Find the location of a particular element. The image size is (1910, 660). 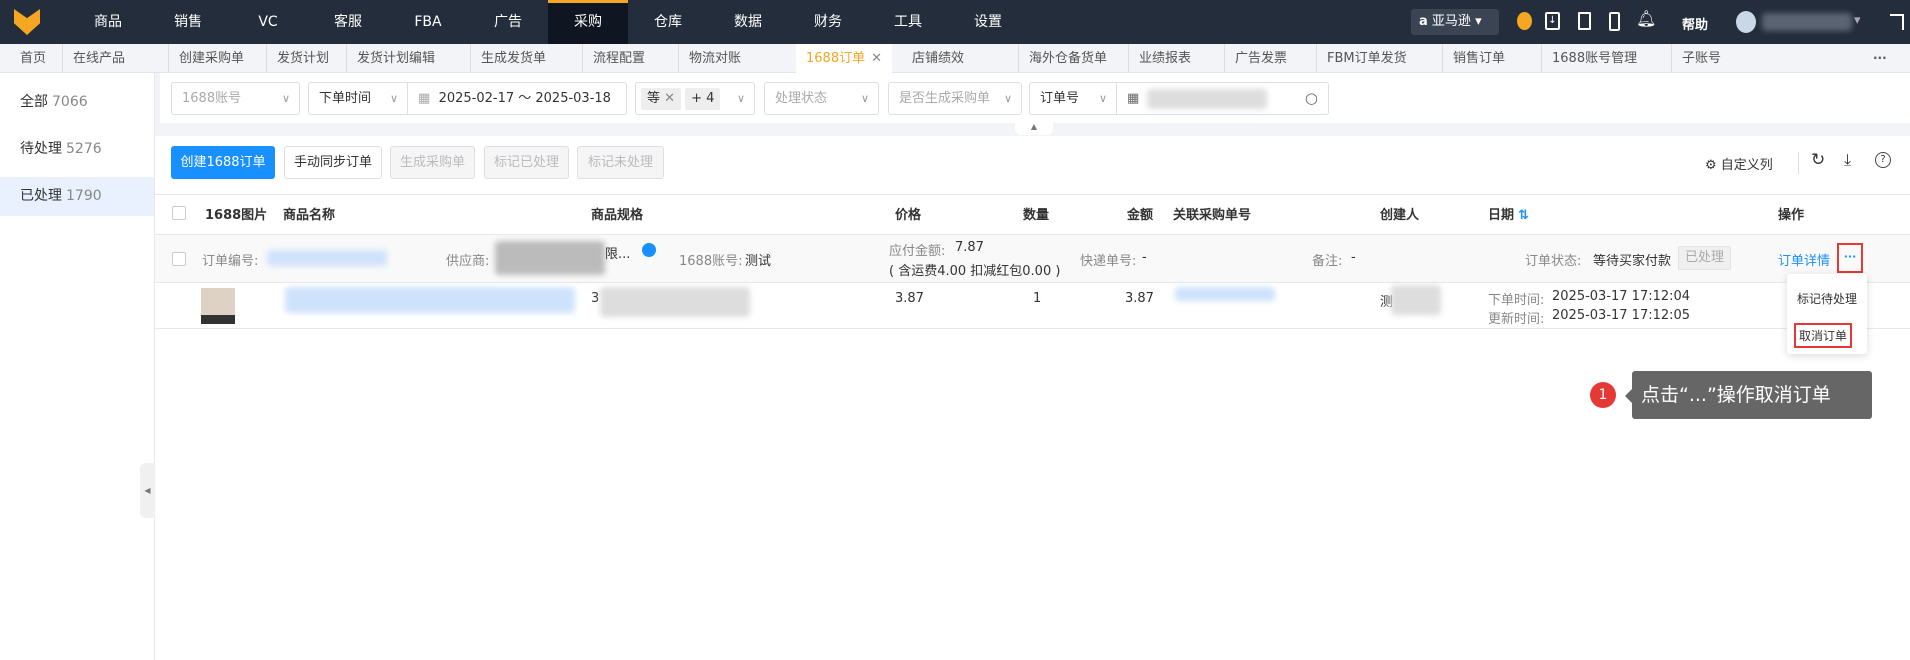

payable-detail: ( 含运费4.00 扣减红包0.00 ) is located at coordinates (975, 271).